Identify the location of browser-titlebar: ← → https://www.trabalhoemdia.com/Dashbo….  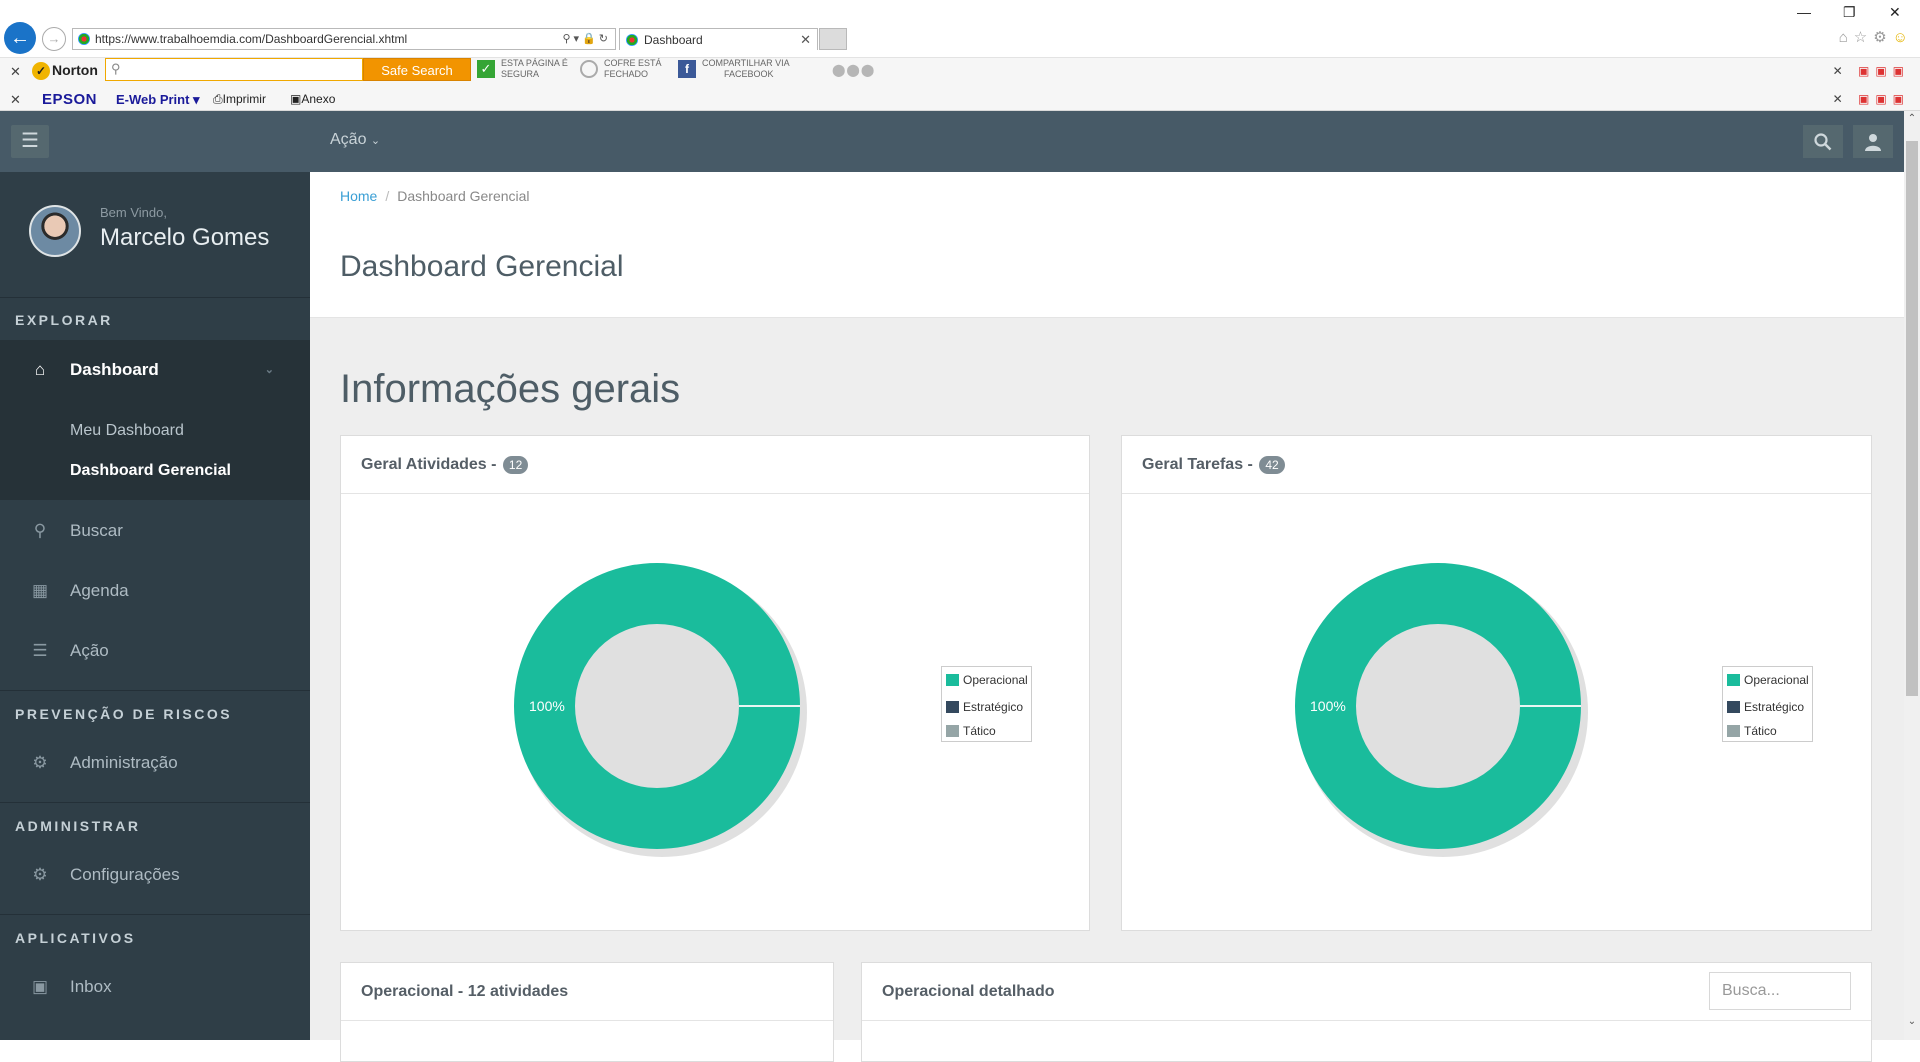
(960, 27).